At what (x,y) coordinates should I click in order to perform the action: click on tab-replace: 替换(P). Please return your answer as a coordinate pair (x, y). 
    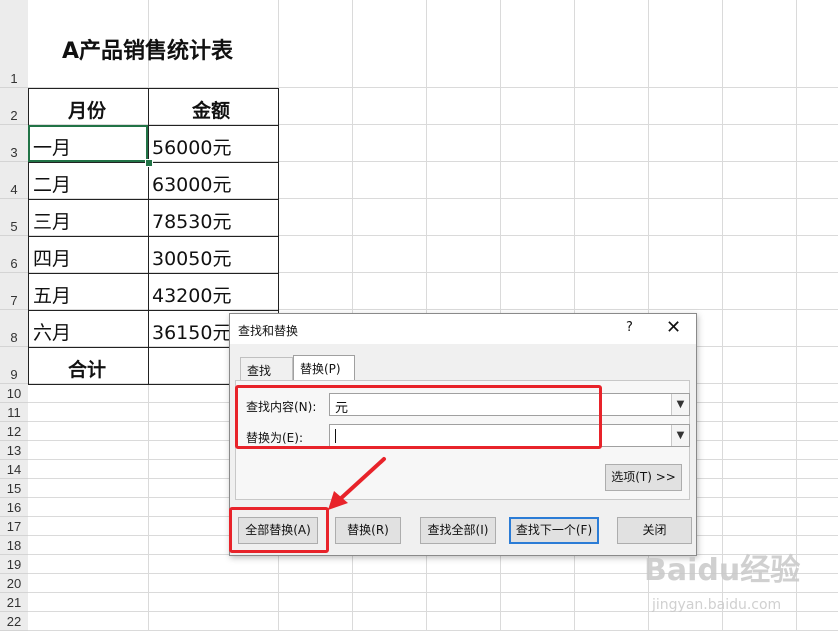
    Looking at the image, I should click on (324, 368).